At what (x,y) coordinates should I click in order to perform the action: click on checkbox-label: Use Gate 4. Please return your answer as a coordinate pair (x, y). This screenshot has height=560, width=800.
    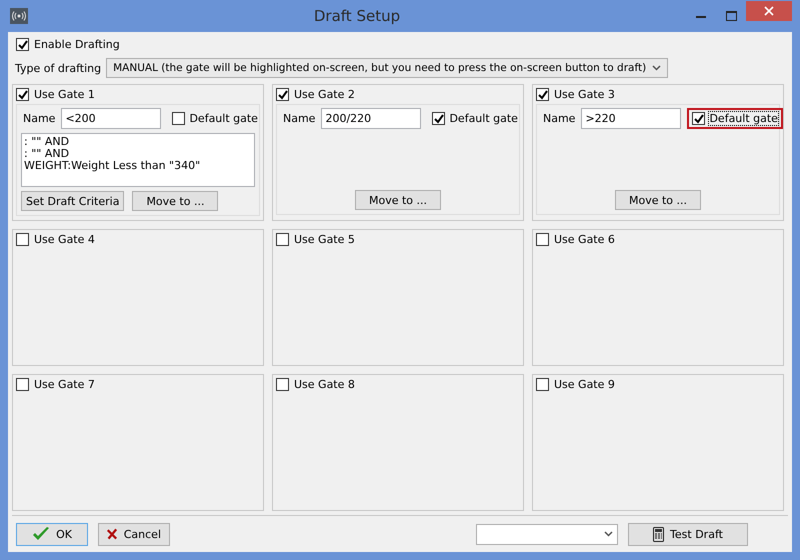
    Looking at the image, I should click on (64, 239).